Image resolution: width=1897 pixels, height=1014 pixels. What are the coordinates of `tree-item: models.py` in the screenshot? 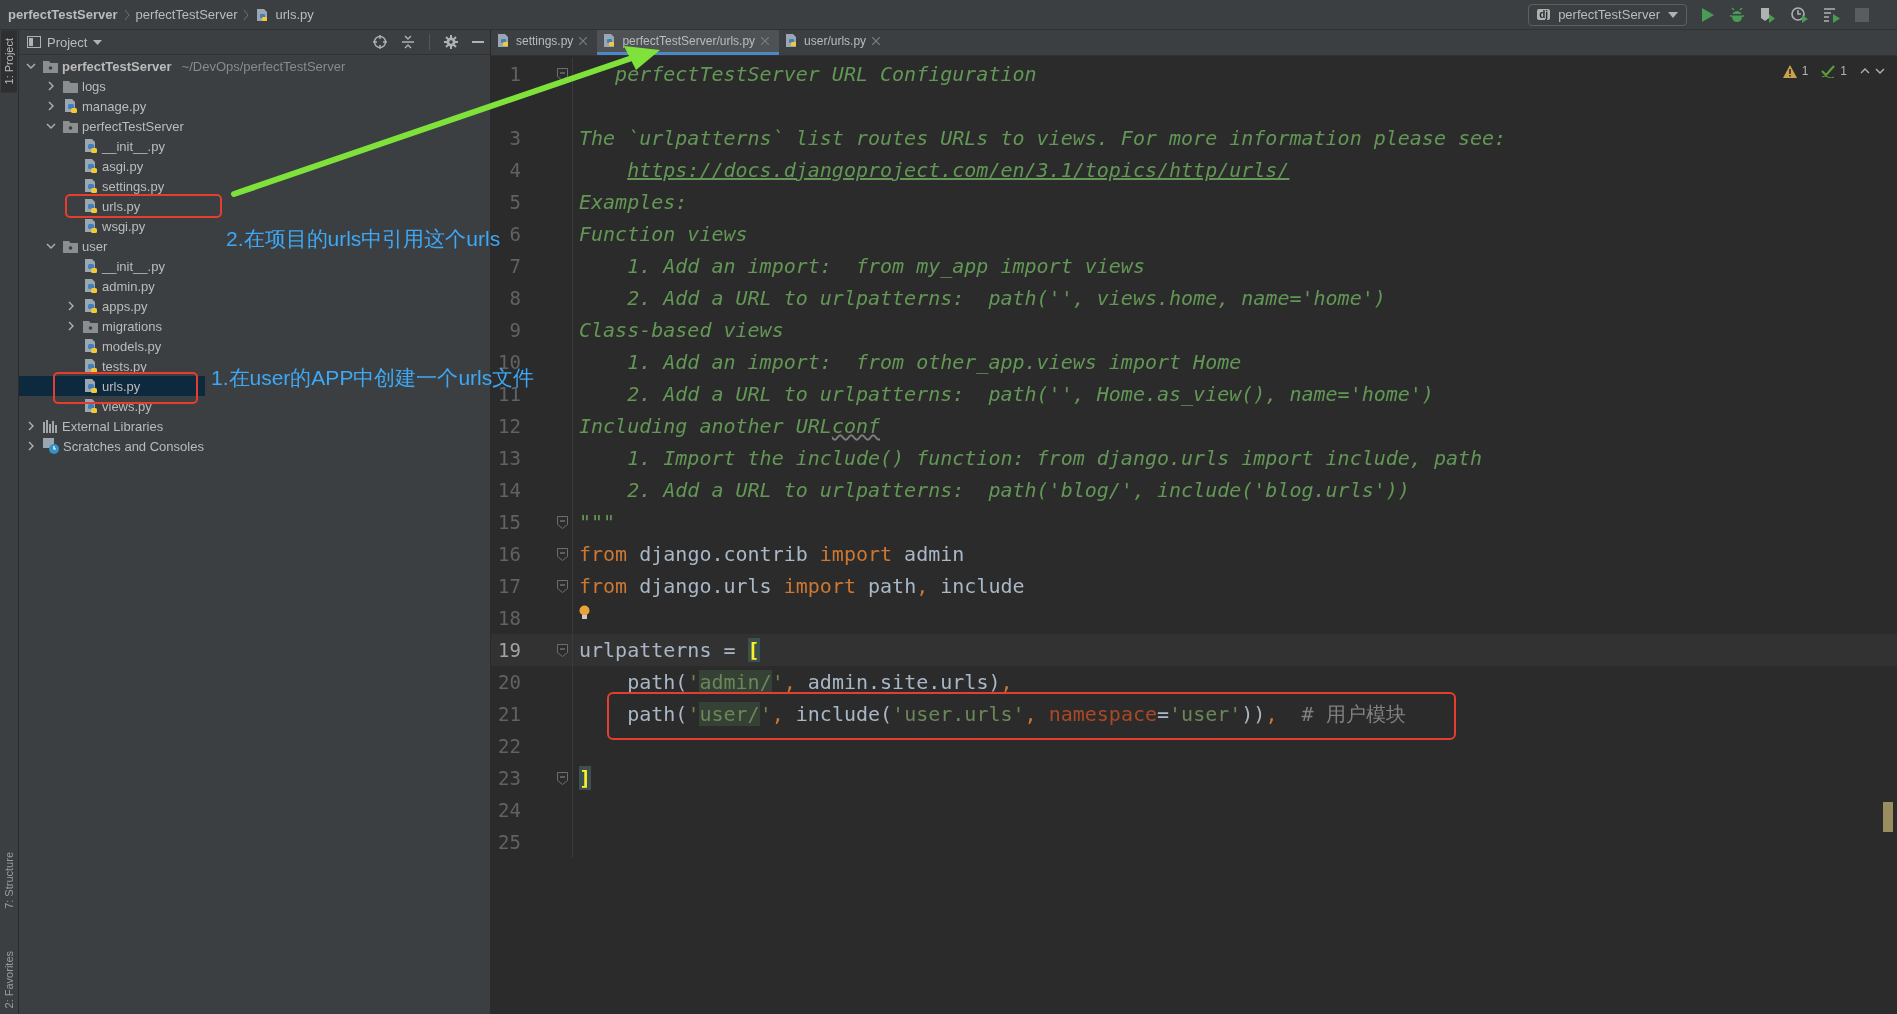 It's located at (112, 346).